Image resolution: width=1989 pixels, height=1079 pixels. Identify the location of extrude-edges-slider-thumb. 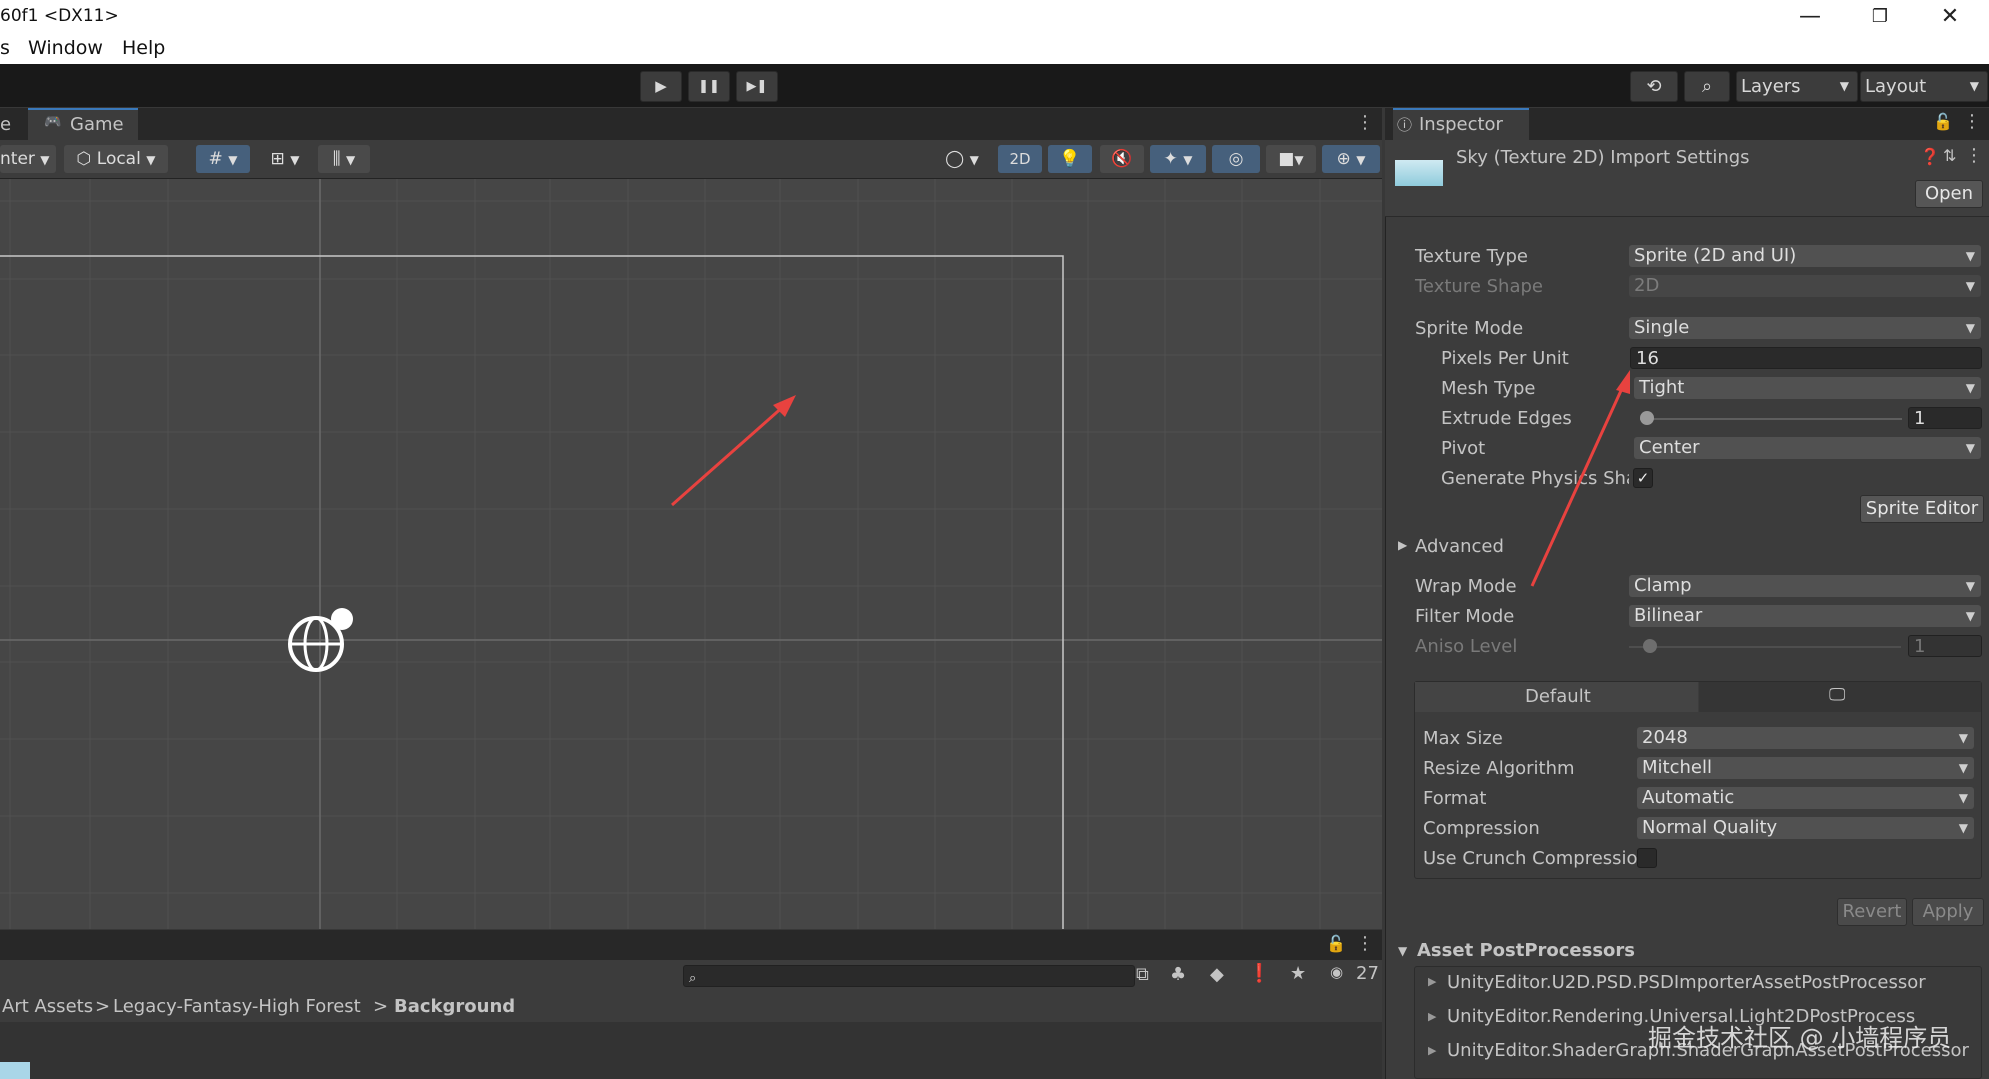
(1647, 418).